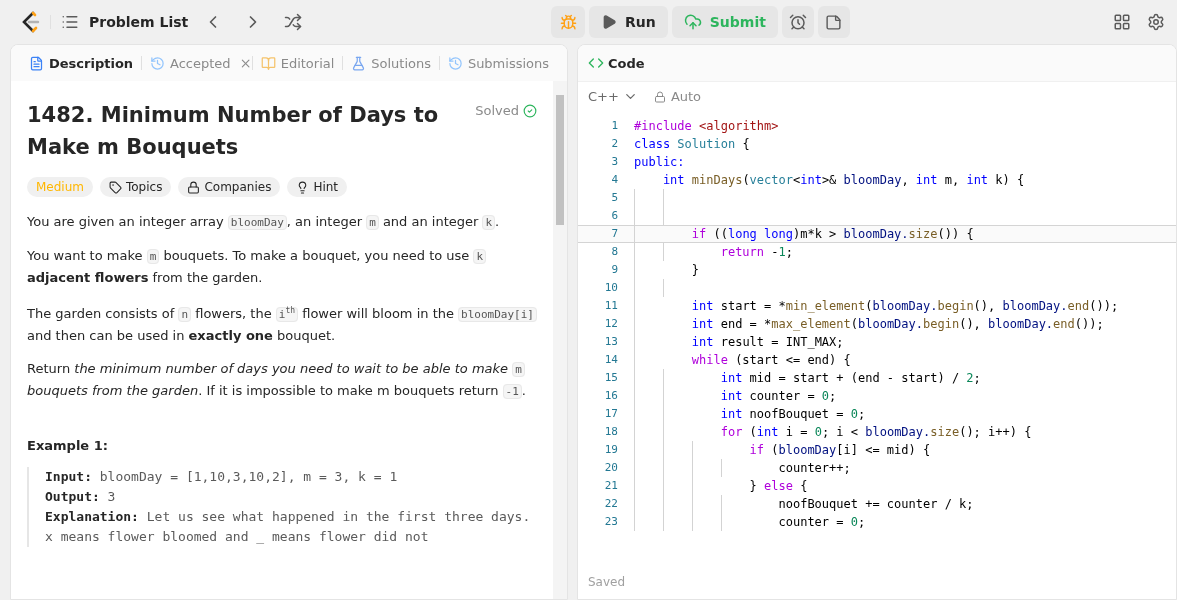  What do you see at coordinates (282, 266) in the screenshot?
I see `description-paragraph: You want to make m bouquets. To make a bouquet, you need to use k adjacent flowers from the garden.` at bounding box center [282, 266].